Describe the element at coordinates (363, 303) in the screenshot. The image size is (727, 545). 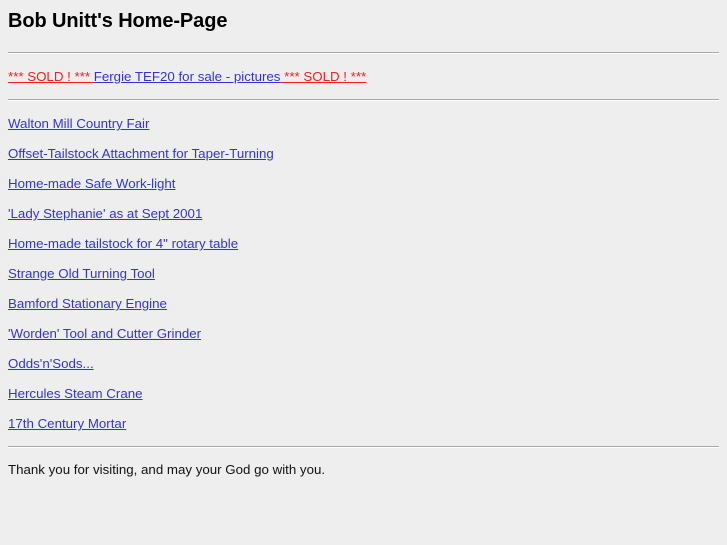
I see `list-item: Bamford Stationary Engine` at that location.